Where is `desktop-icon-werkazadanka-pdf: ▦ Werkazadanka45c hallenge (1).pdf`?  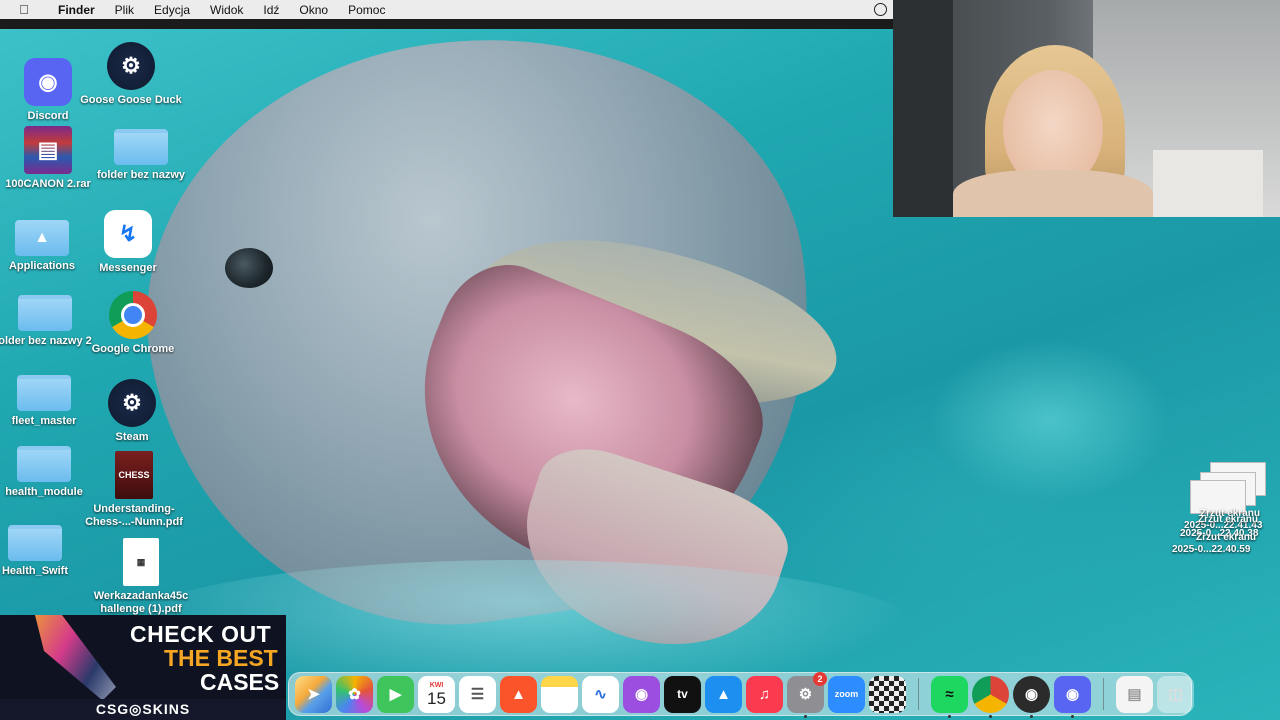 desktop-icon-werkazadanka-pdf: ▦ Werkazadanka45c hallenge (1).pdf is located at coordinates (141, 577).